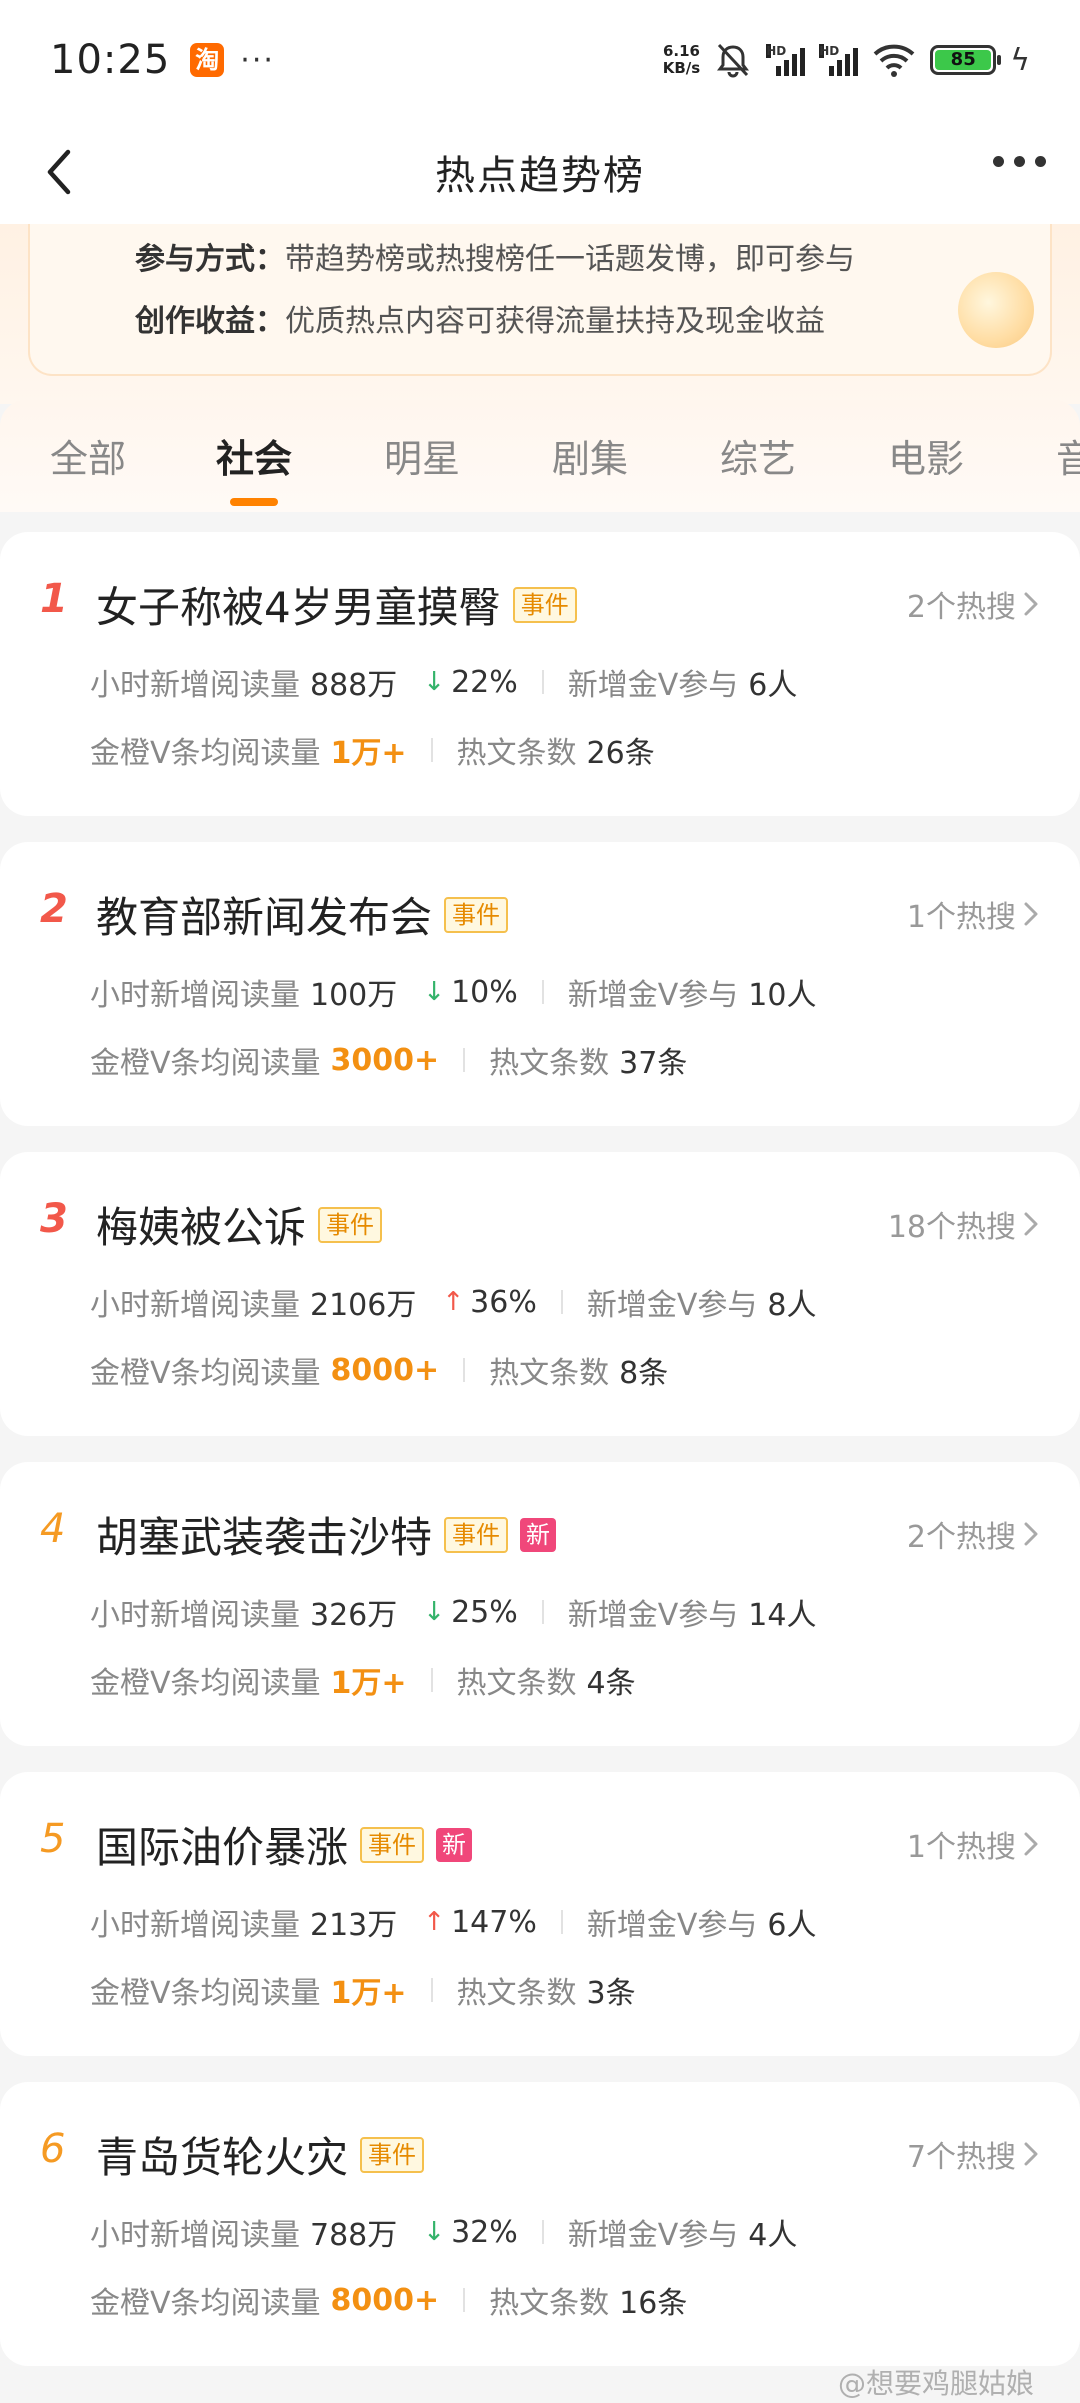 The image size is (1080, 2403). I want to click on status-bar: 10:25 淘 ··· 6.16 KB/s HD HD 85 ϟ, so click(540, 60).